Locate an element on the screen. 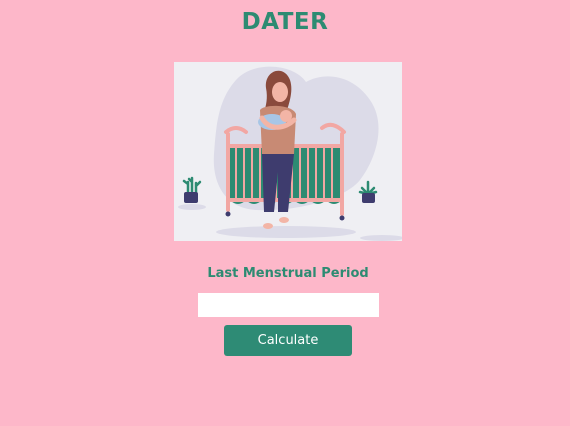  left-plant-icon is located at coordinates (192, 189).